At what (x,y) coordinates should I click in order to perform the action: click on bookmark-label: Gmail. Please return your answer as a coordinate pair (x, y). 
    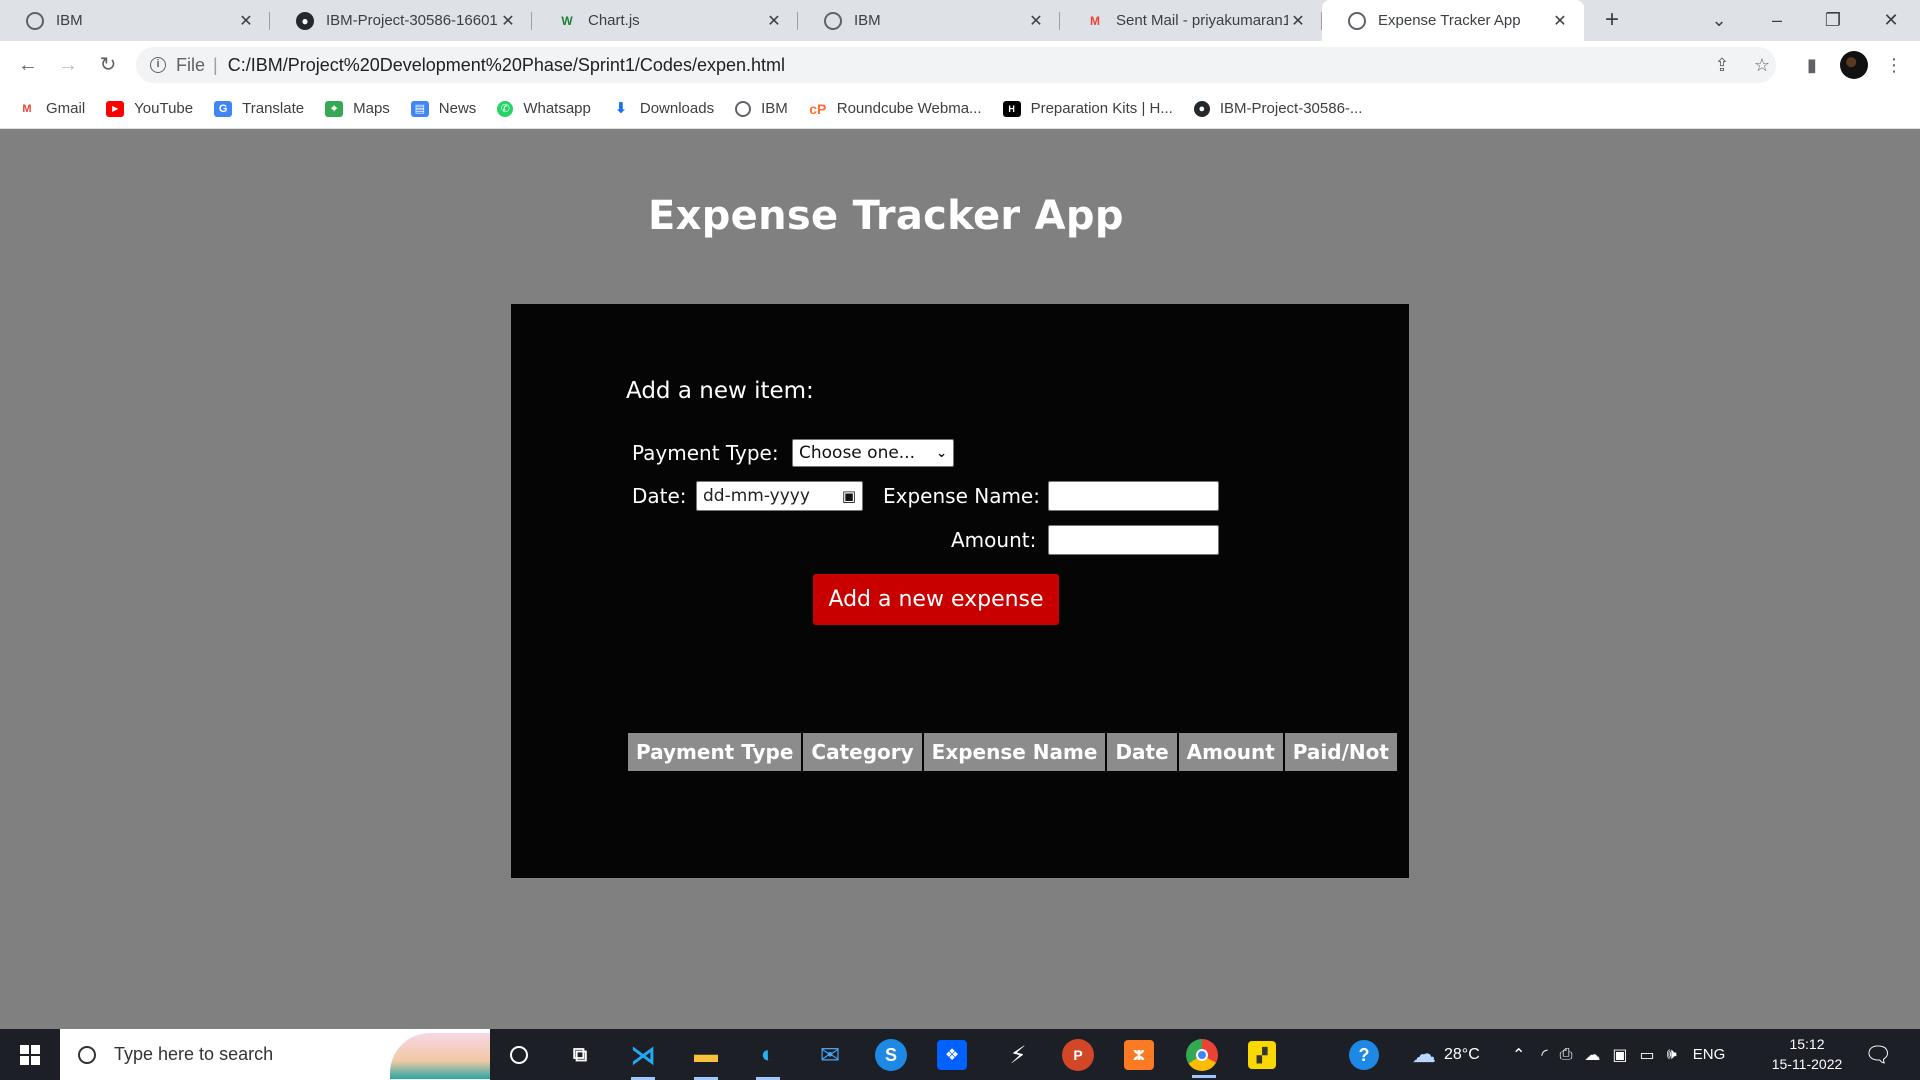
    Looking at the image, I should click on (66, 108).